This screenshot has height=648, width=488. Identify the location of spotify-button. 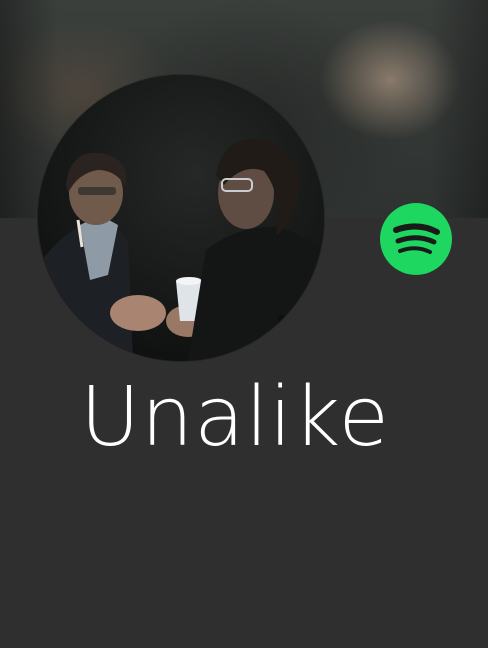
(416, 239).